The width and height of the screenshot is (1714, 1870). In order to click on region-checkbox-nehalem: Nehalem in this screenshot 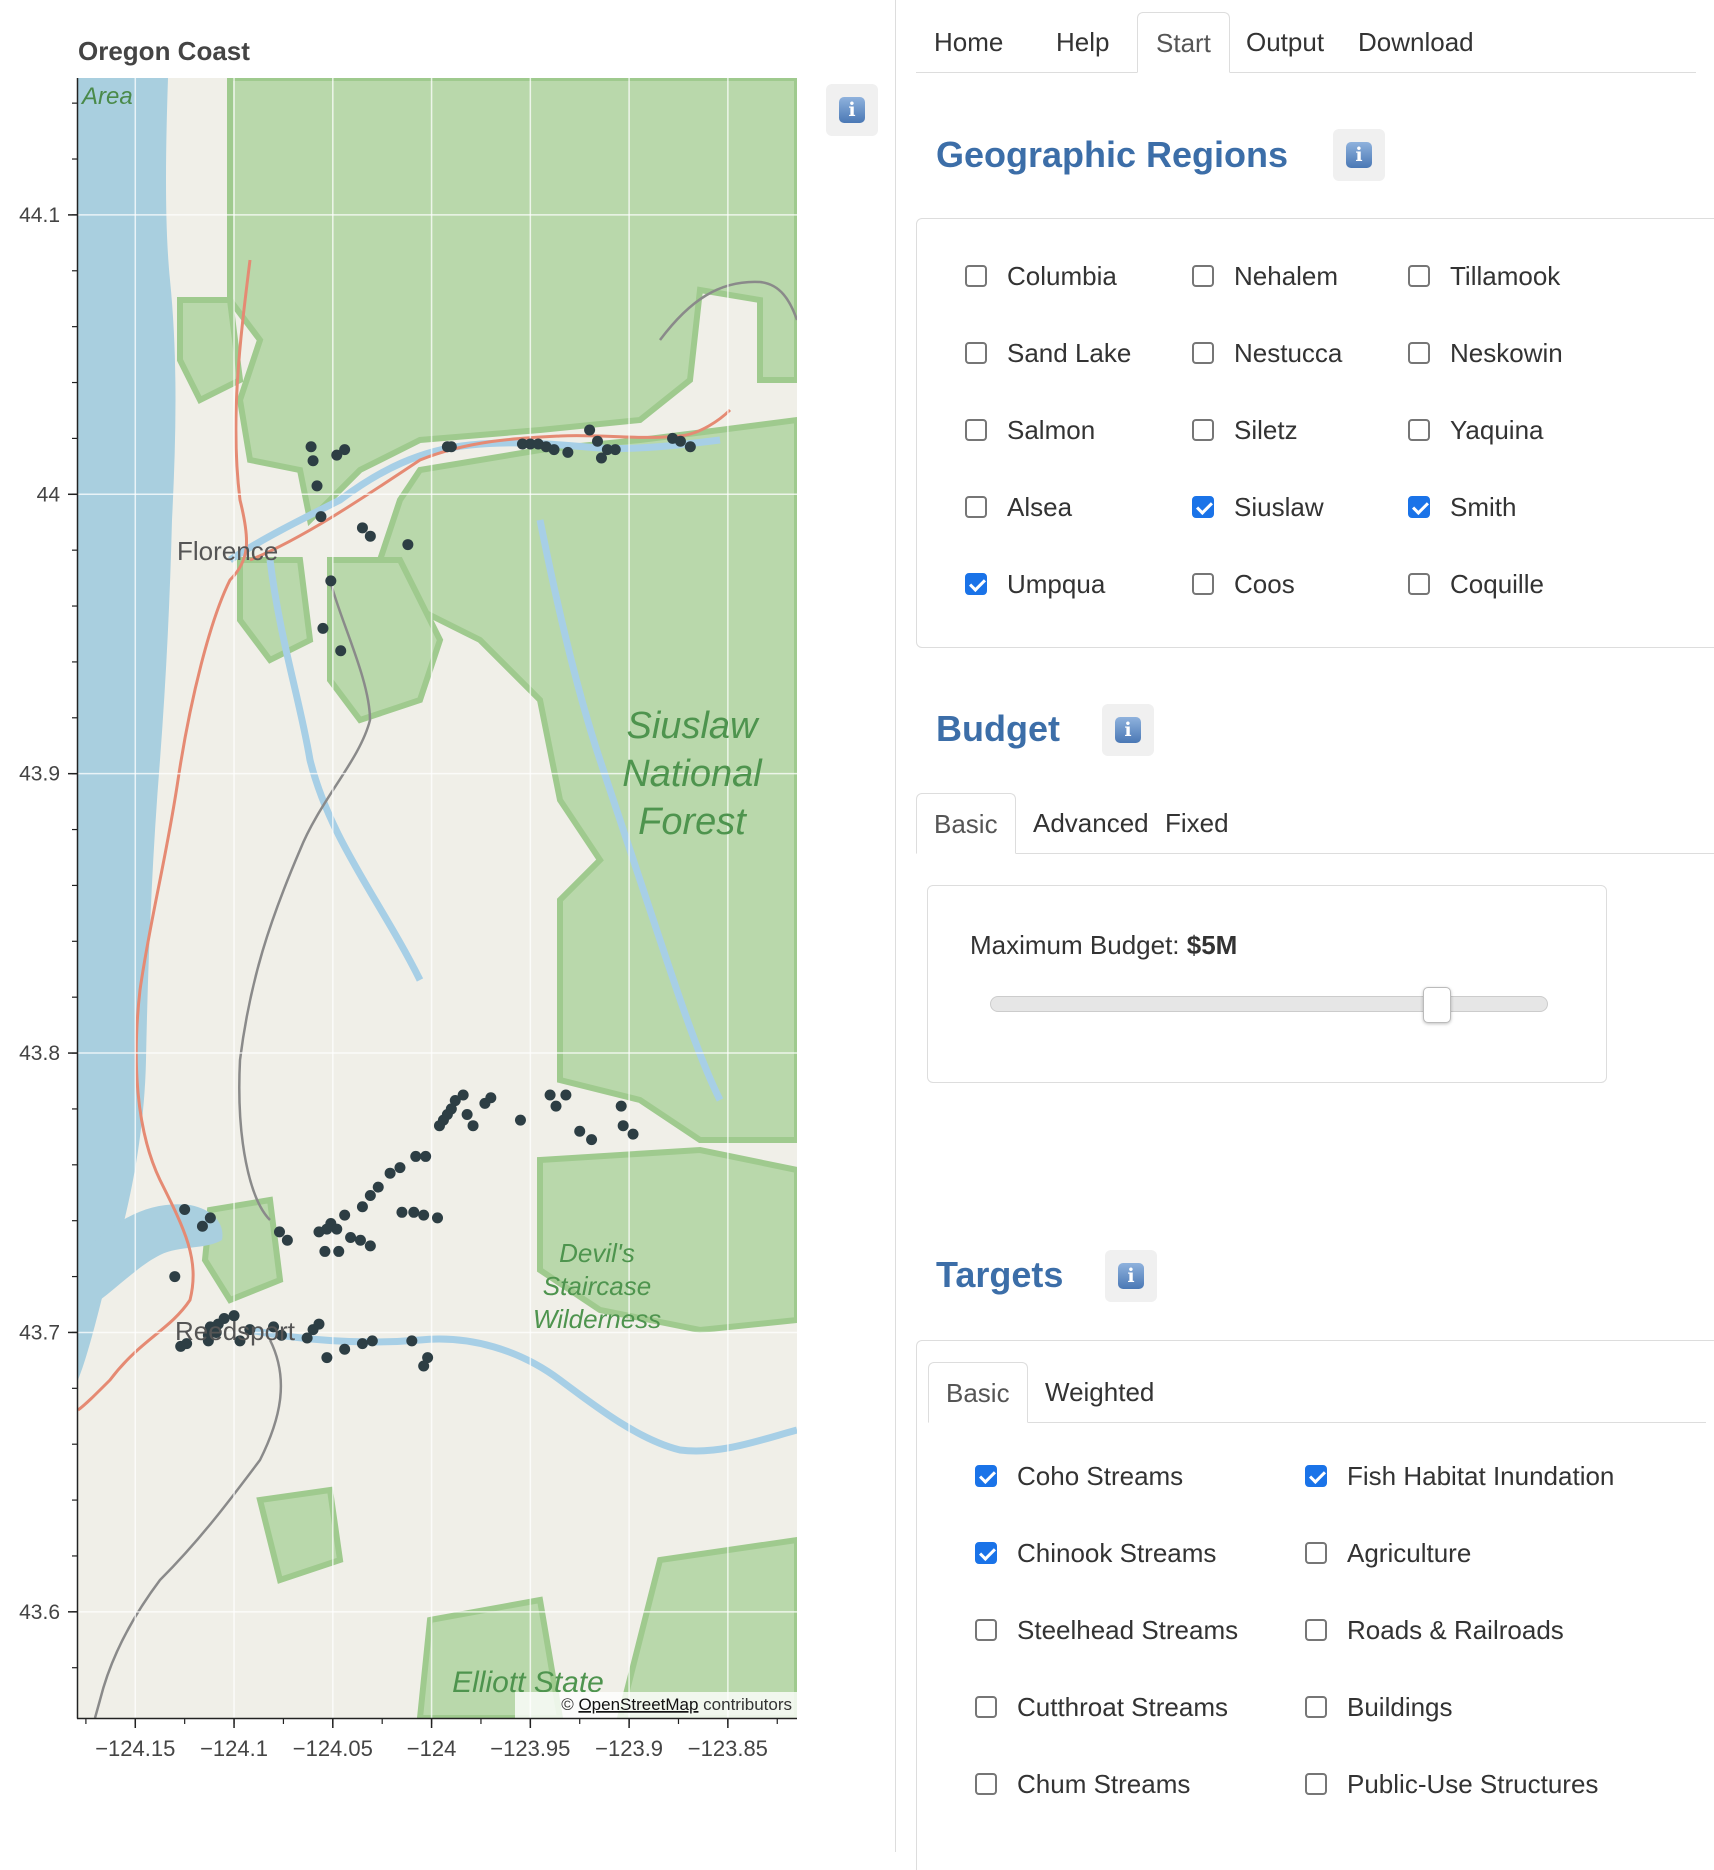, I will do `click(1265, 276)`.